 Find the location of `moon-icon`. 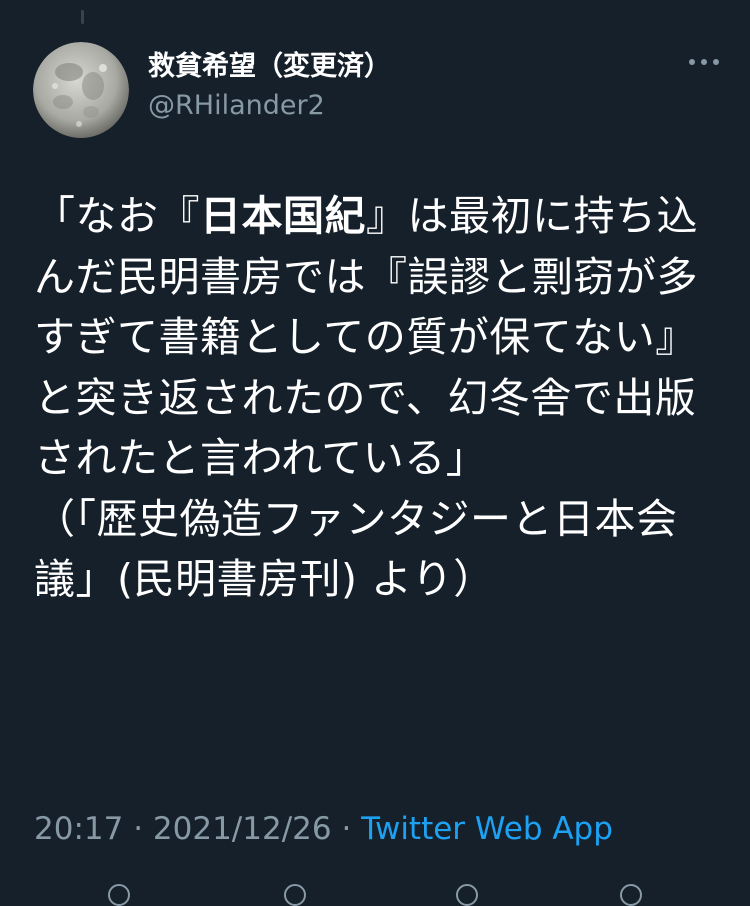

moon-icon is located at coordinates (81, 90).